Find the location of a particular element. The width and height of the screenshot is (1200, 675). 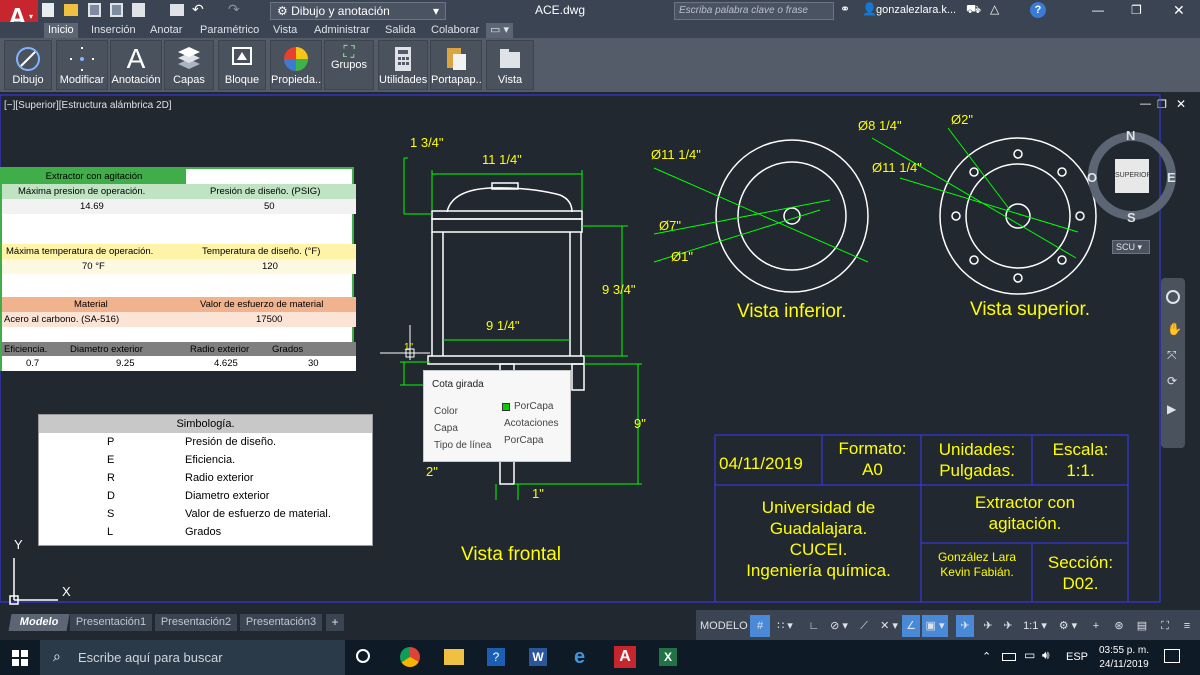

customization-icon: ≡ is located at coordinates (1187, 626).